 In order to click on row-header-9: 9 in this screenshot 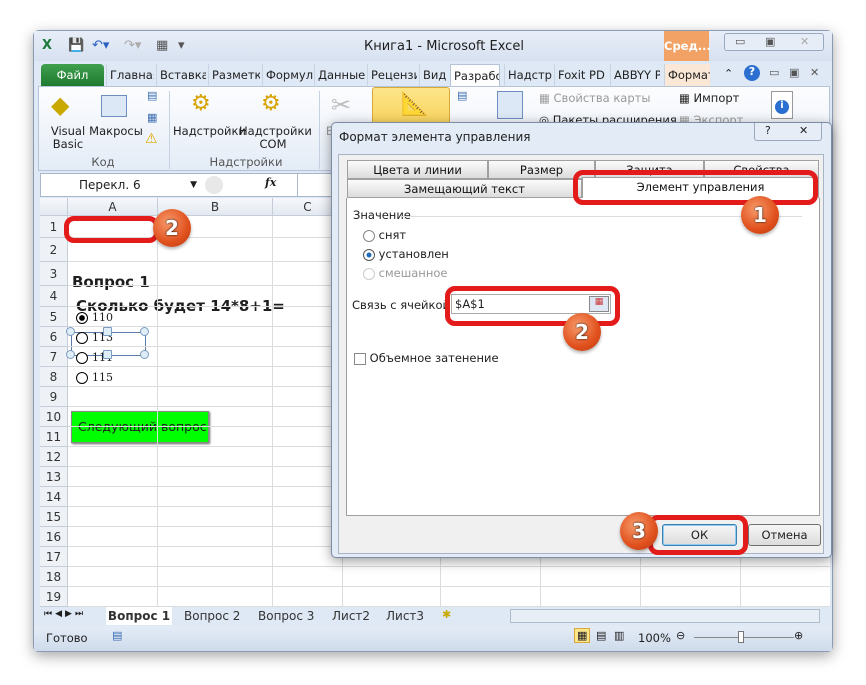, I will do `click(54, 397)`.